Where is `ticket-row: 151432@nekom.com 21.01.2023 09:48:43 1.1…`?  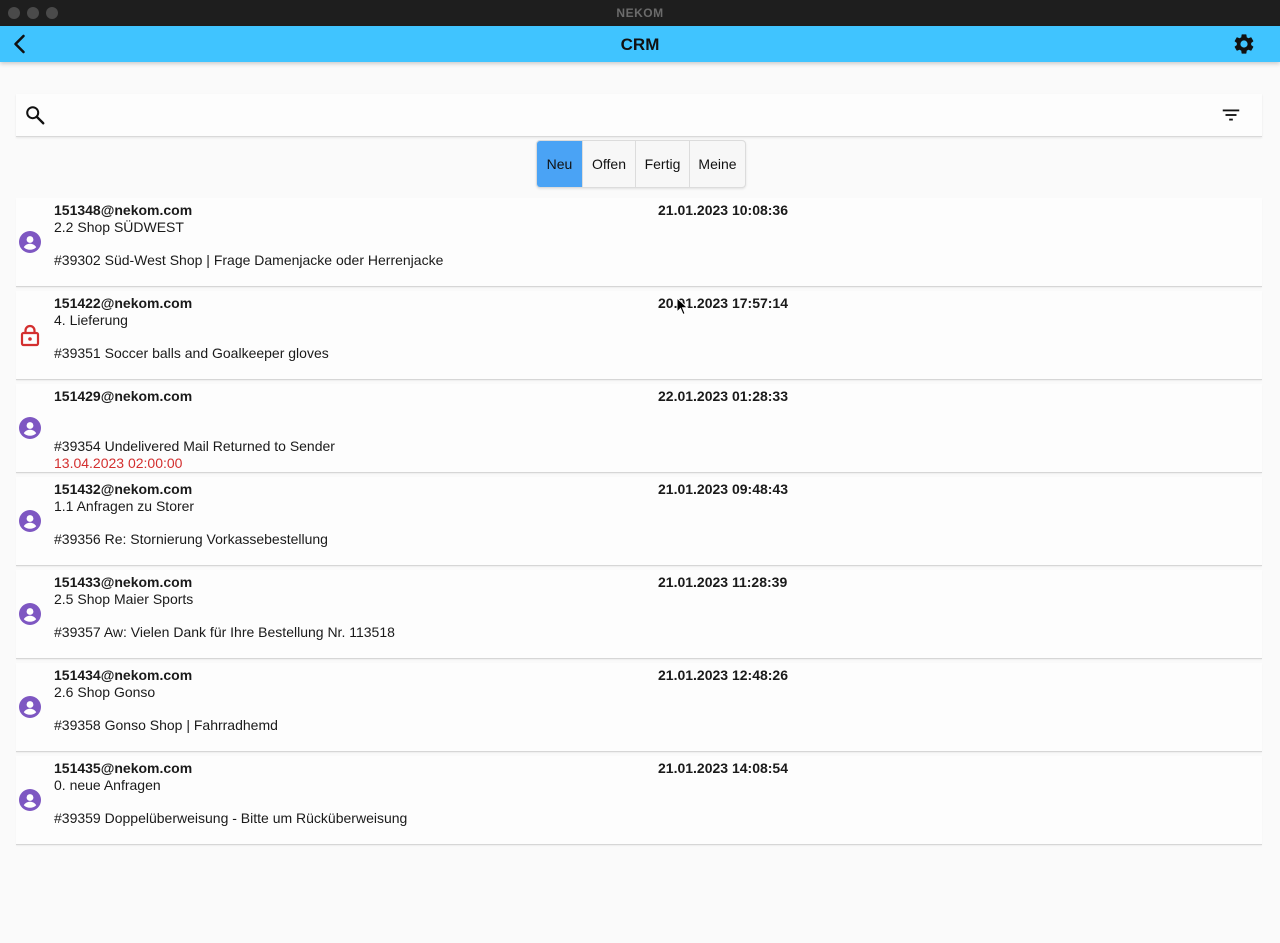 ticket-row: 151432@nekom.com 21.01.2023 09:48:43 1.1… is located at coordinates (639, 521).